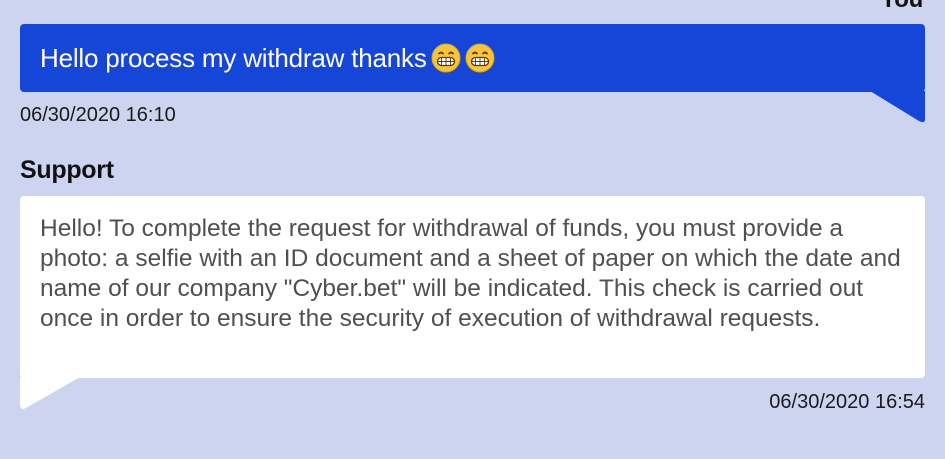 Image resolution: width=945 pixels, height=459 pixels. I want to click on sender-name-you: You, so click(901, 7).